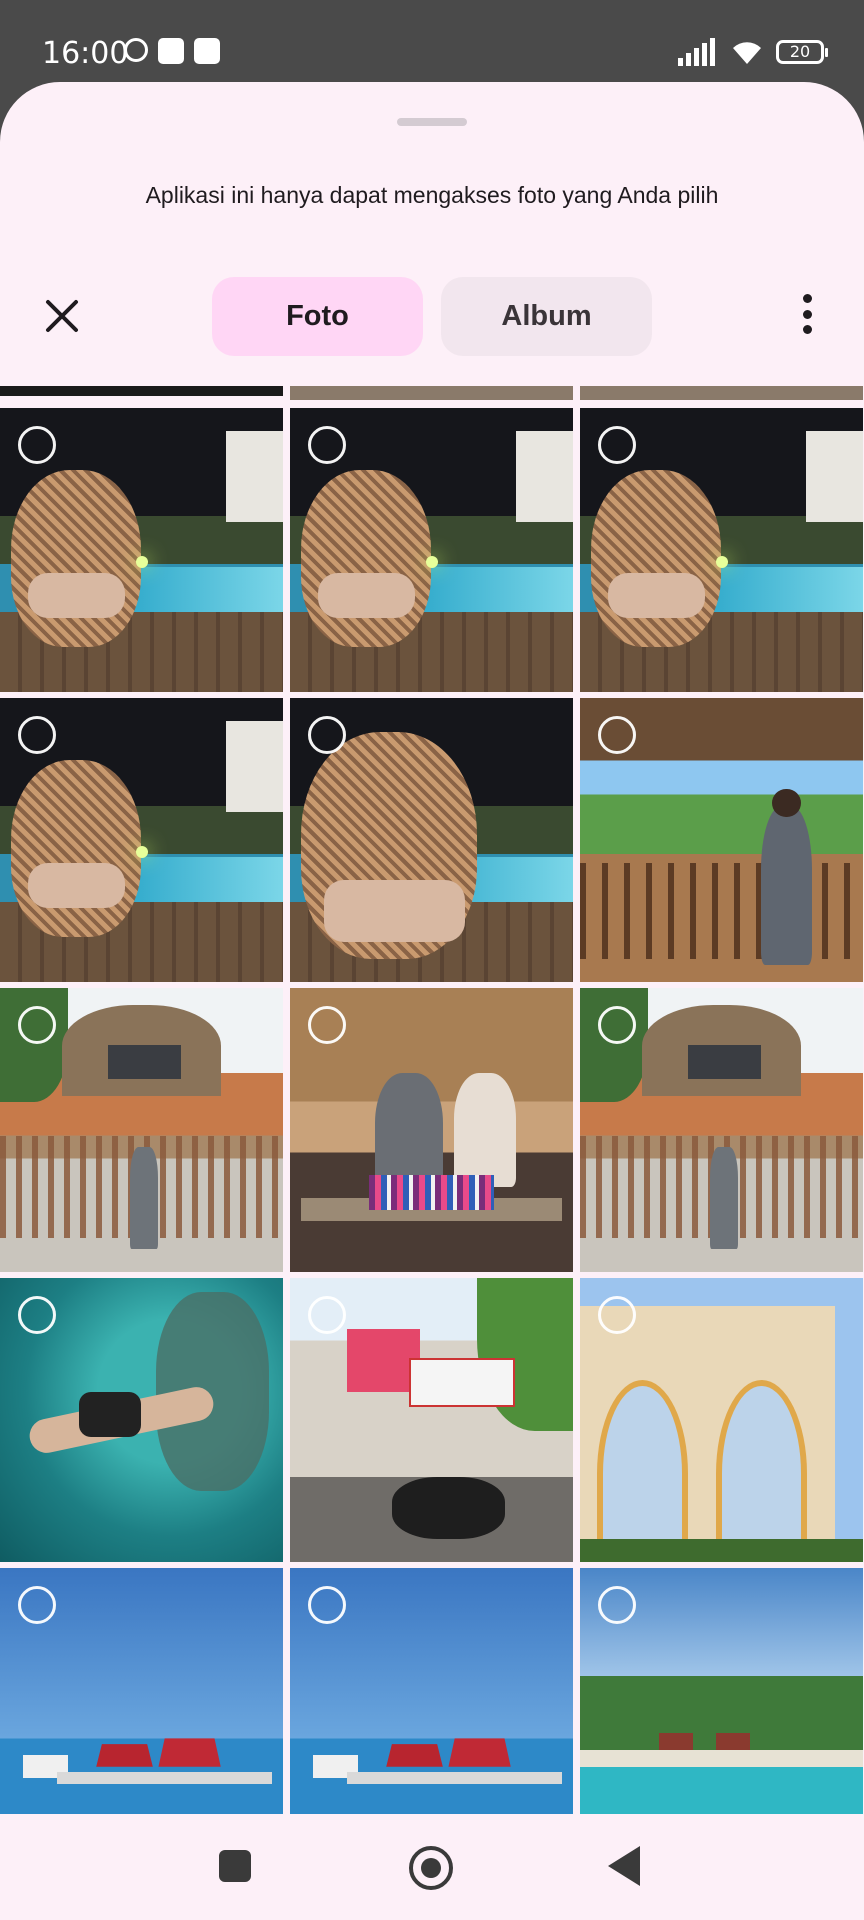 The image size is (864, 1920). Describe the element at coordinates (698, 52) in the screenshot. I see `signal-icon` at that location.